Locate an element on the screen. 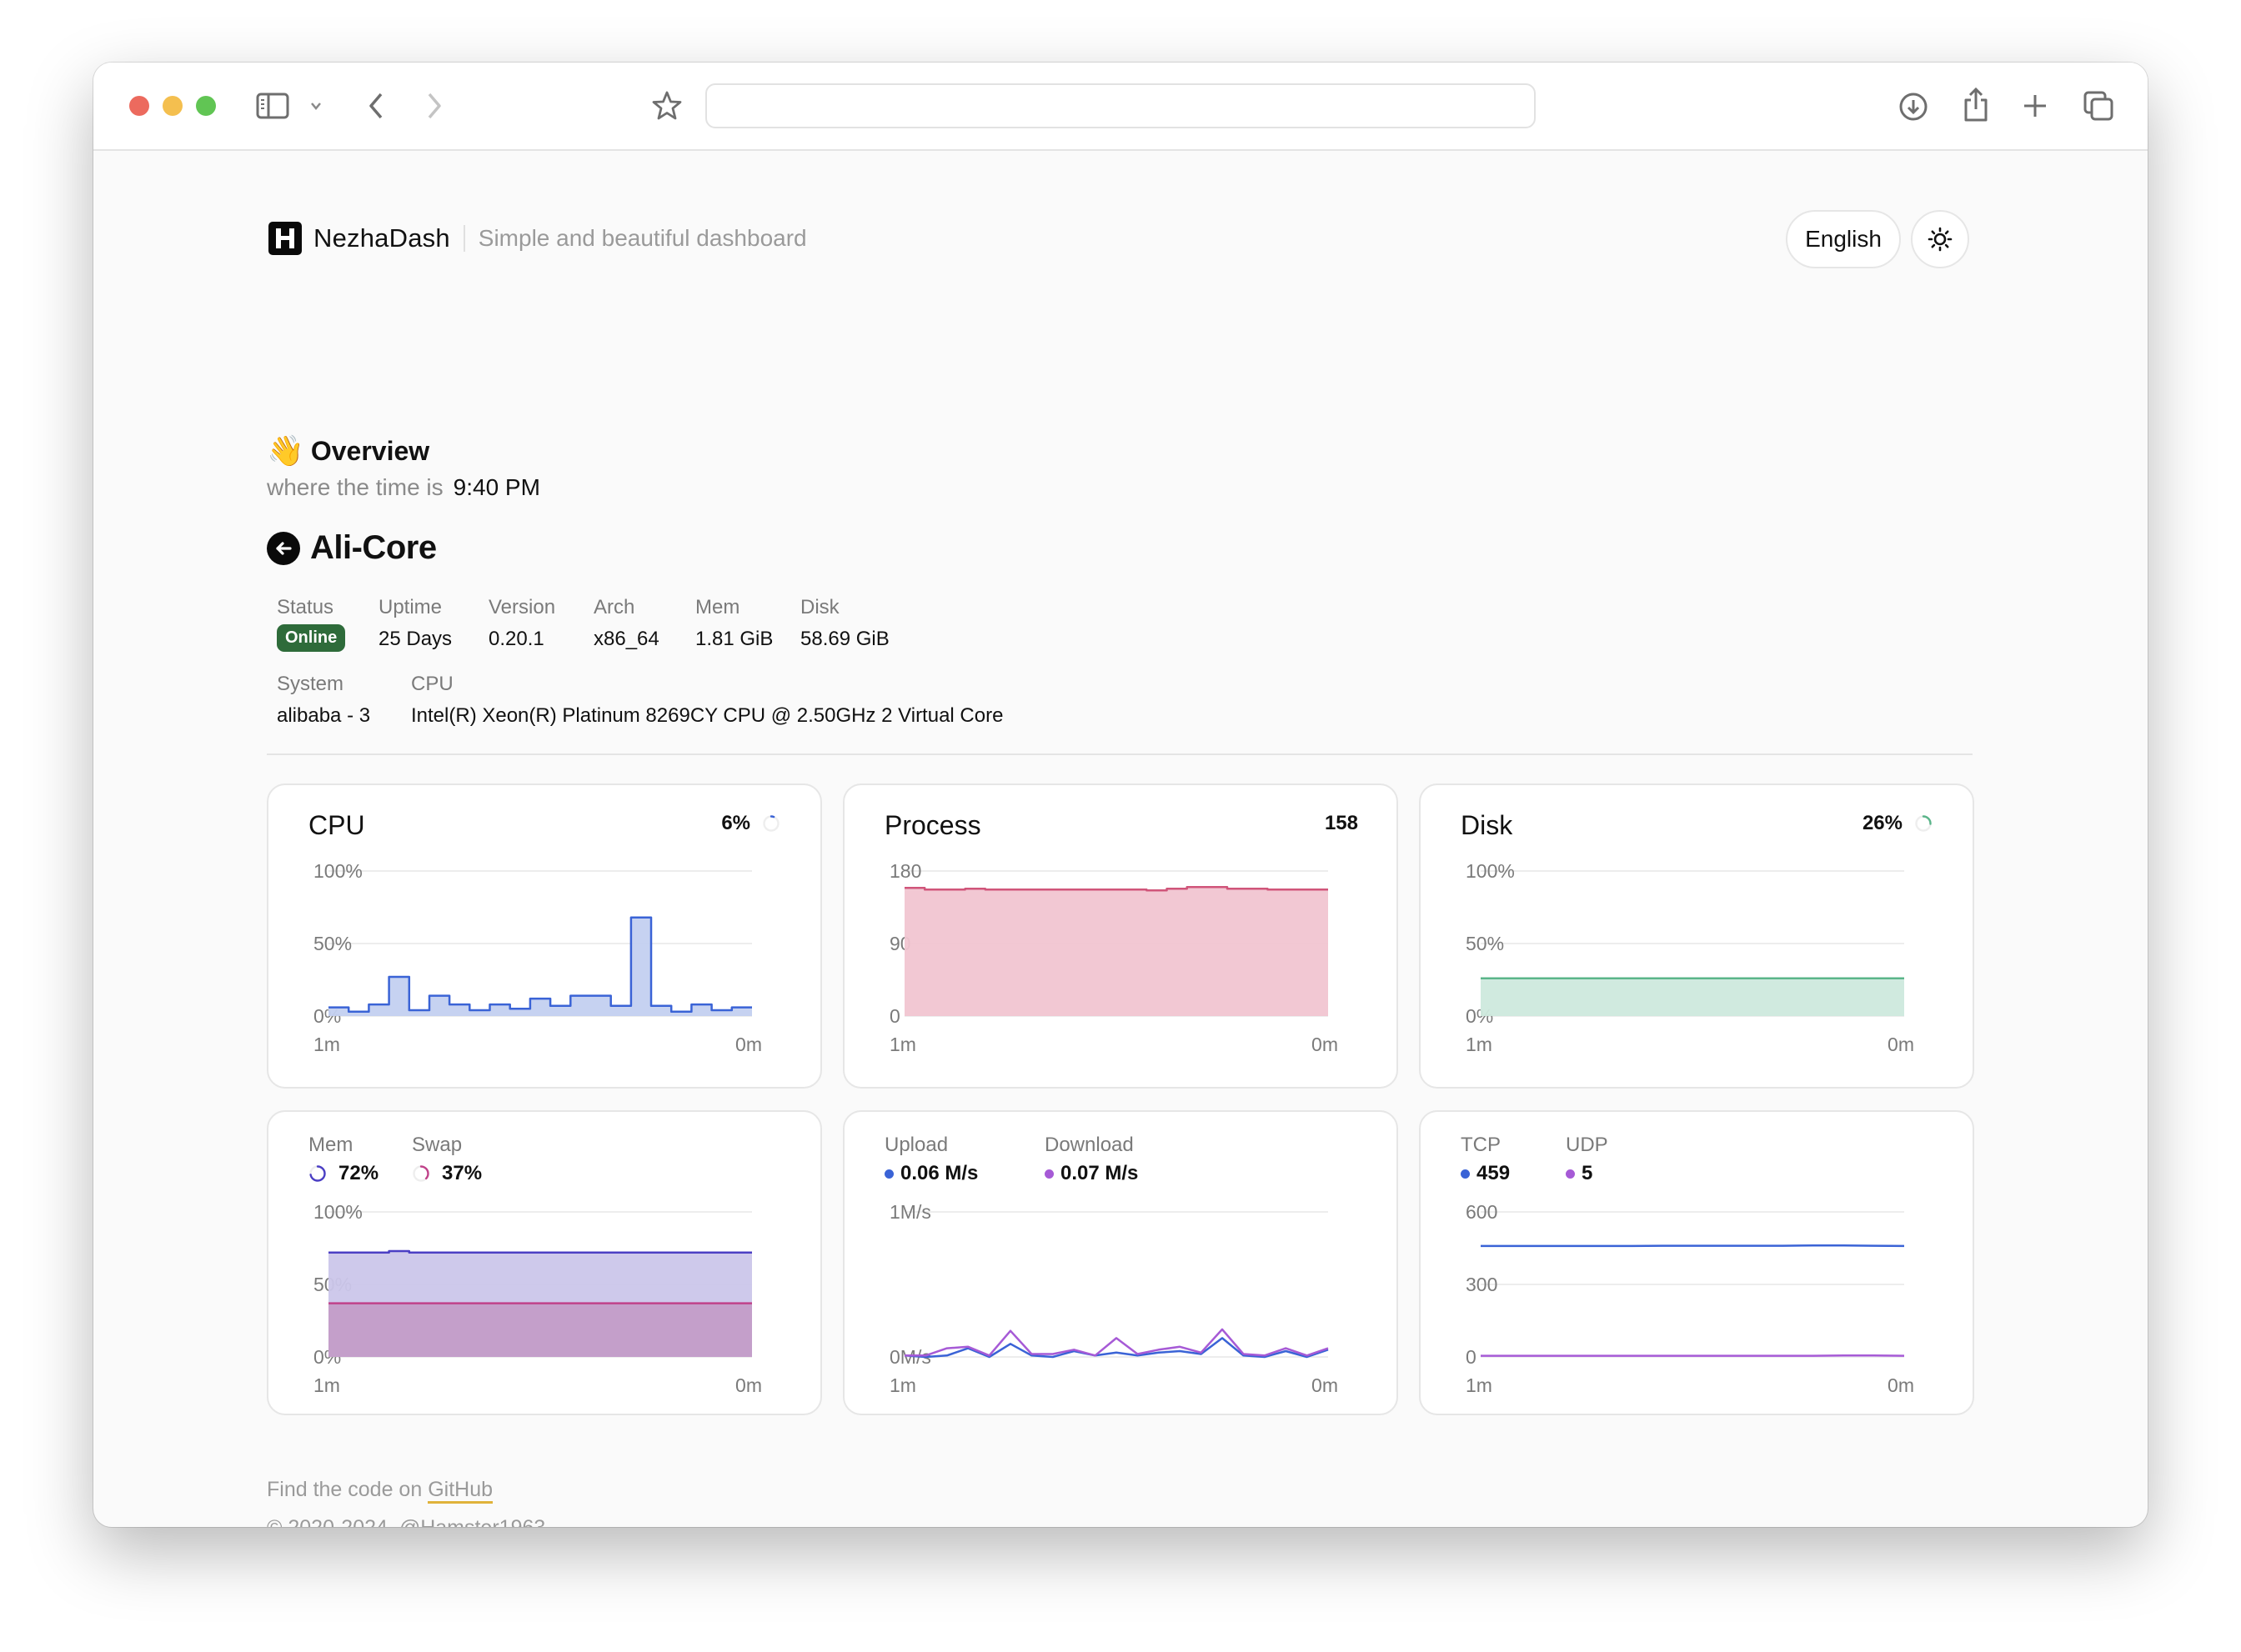  memory-card: Mem 72% Swap 37% 100%50%0%1m0m is located at coordinates (544, 1262).